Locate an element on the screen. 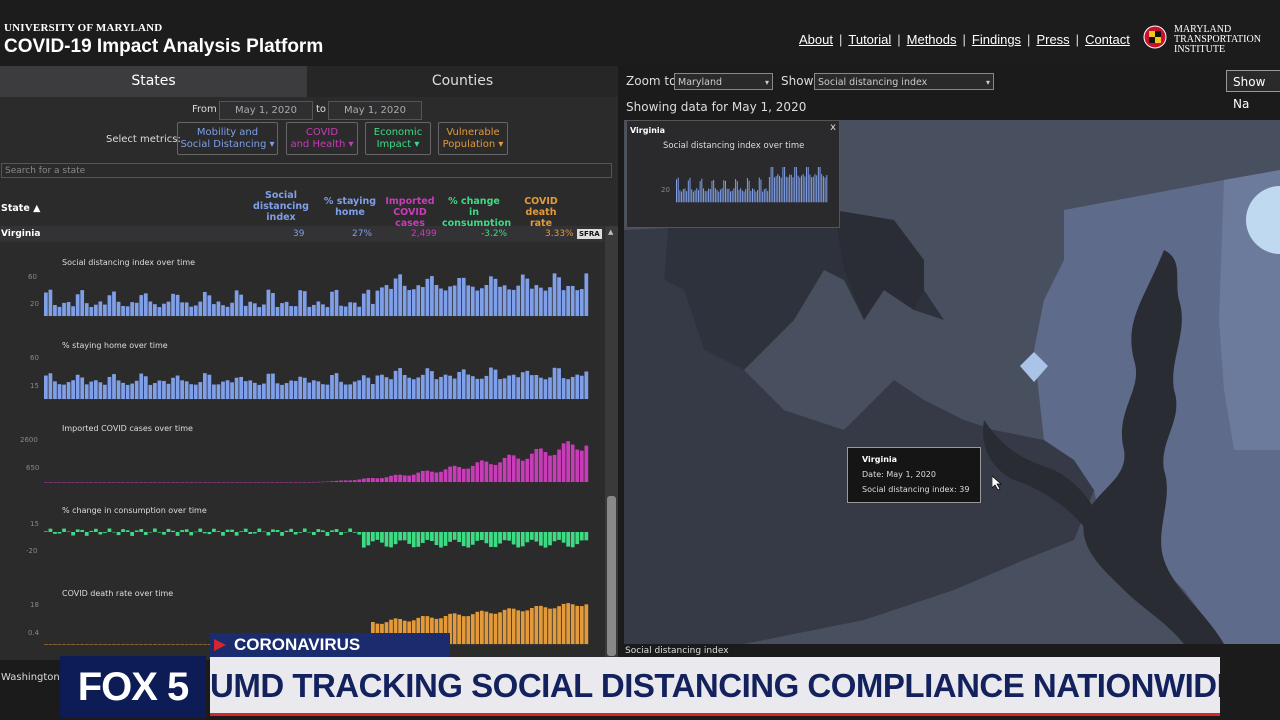 The height and width of the screenshot is (720, 1280). column-death-rate: COVID death rate is located at coordinates (541, 212).